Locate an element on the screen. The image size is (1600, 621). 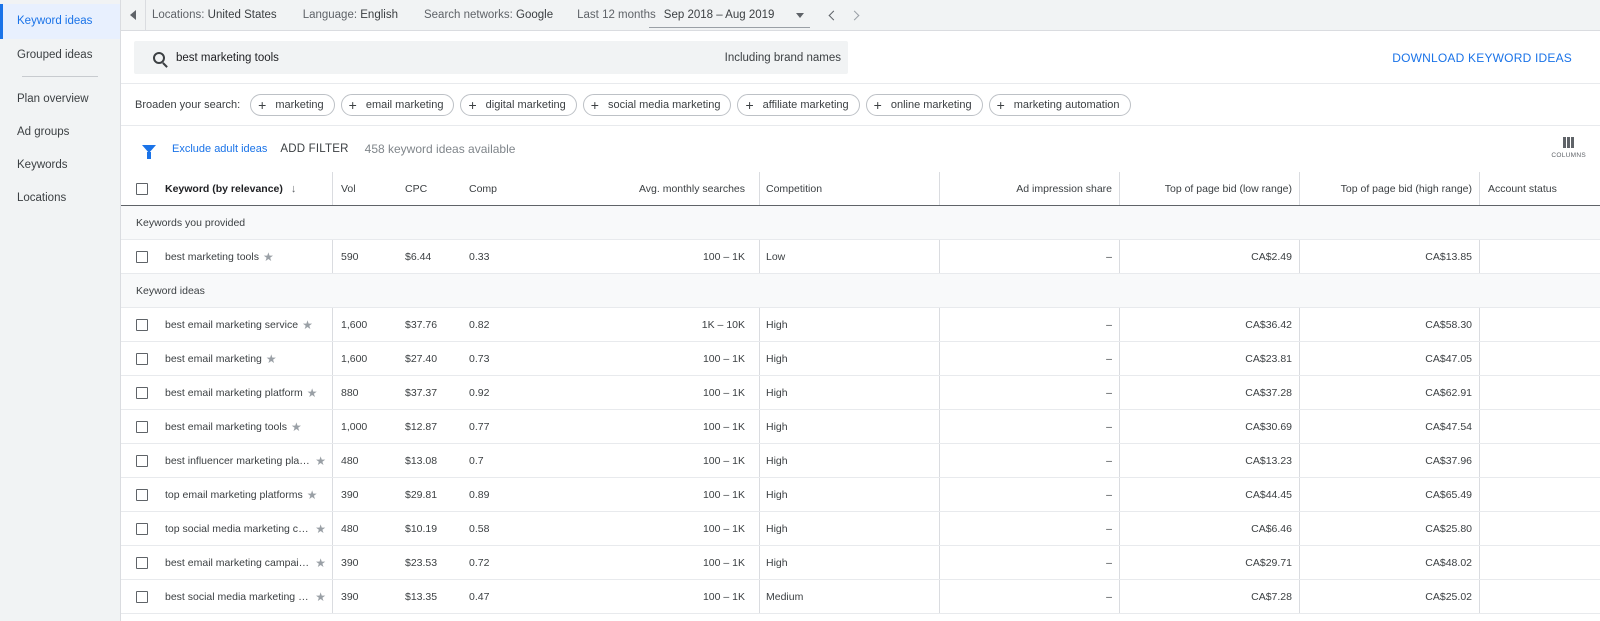
download-keyword-ideas-button: DOWNLOAD KEYWORD IDEAS is located at coordinates (1482, 58).